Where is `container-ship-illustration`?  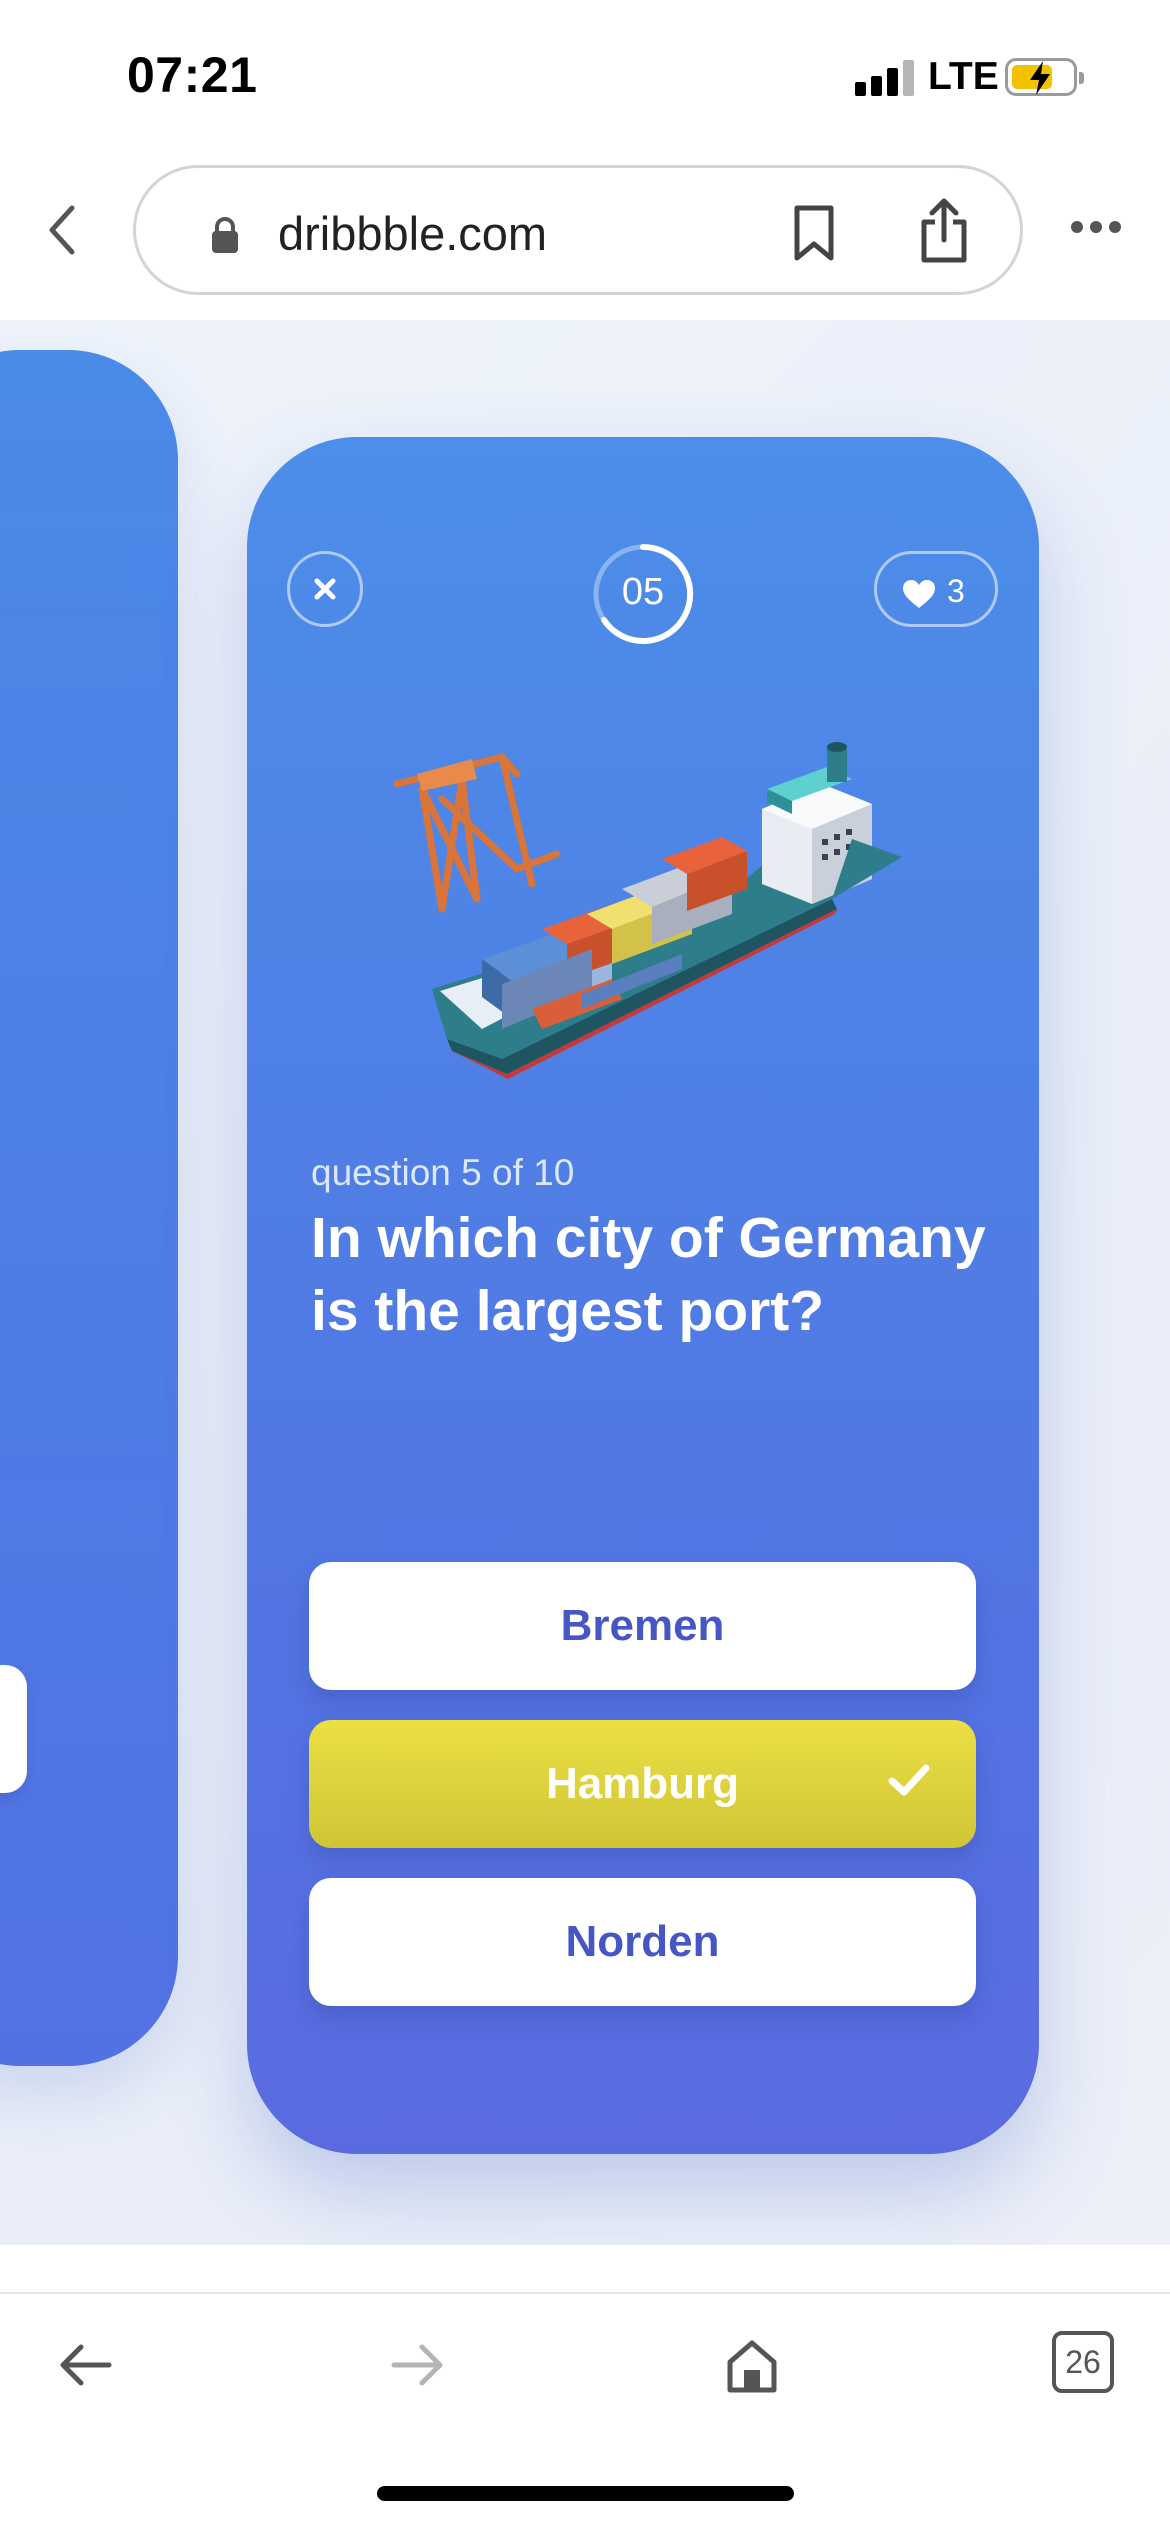
container-ship-illustration is located at coordinates (647, 910).